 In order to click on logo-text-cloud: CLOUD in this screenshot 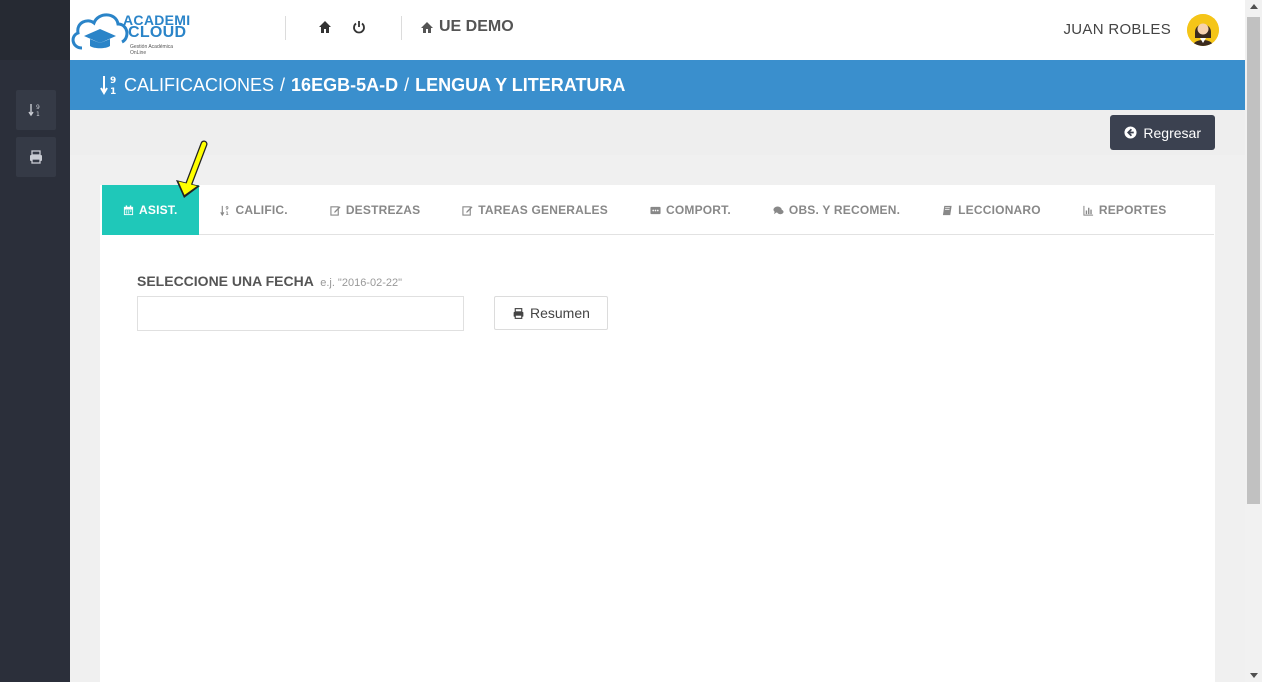, I will do `click(157, 32)`.